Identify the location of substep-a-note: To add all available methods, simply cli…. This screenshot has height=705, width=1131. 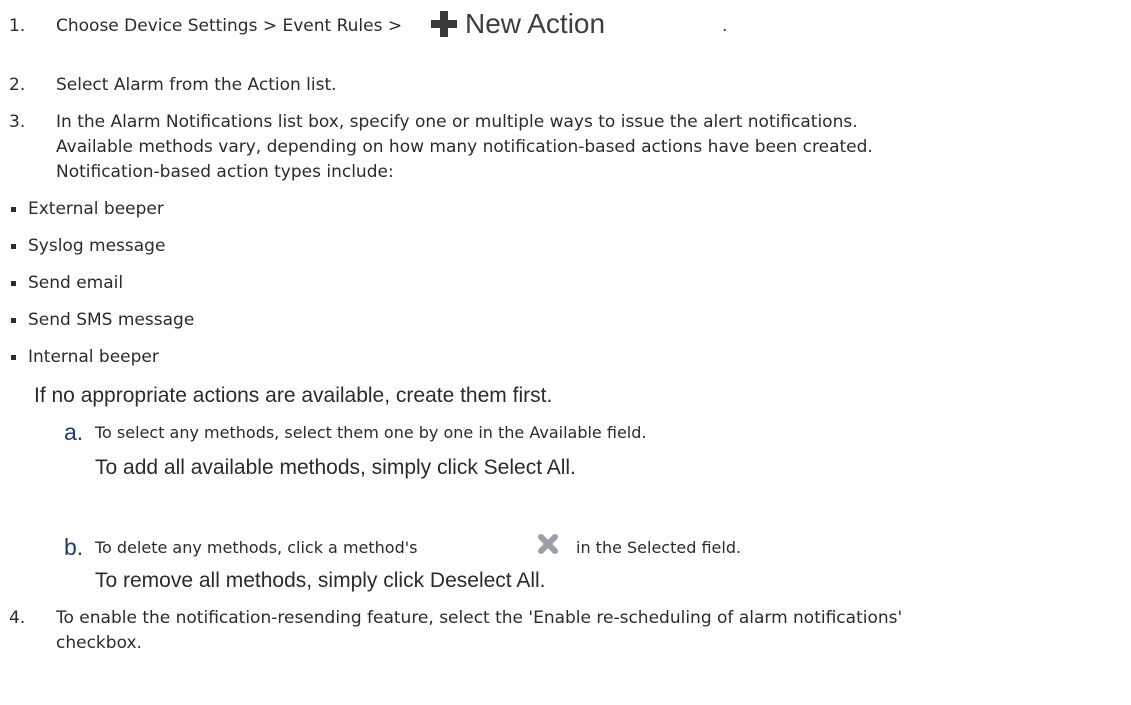
(335, 467).